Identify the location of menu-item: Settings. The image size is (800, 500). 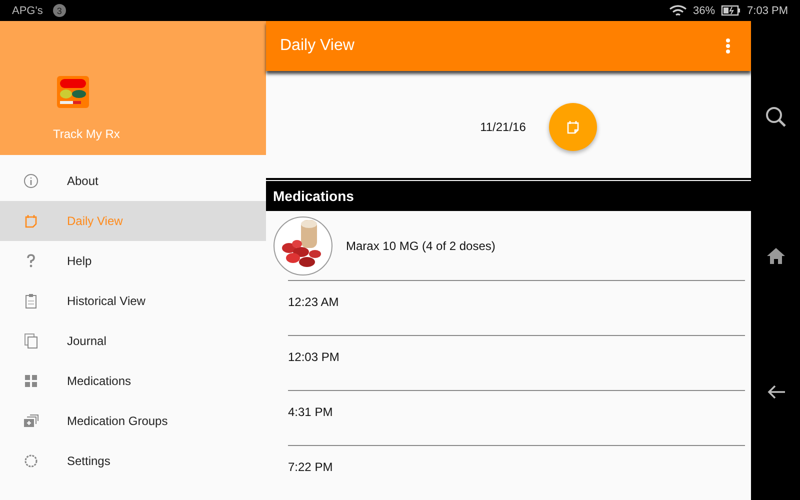
(133, 461).